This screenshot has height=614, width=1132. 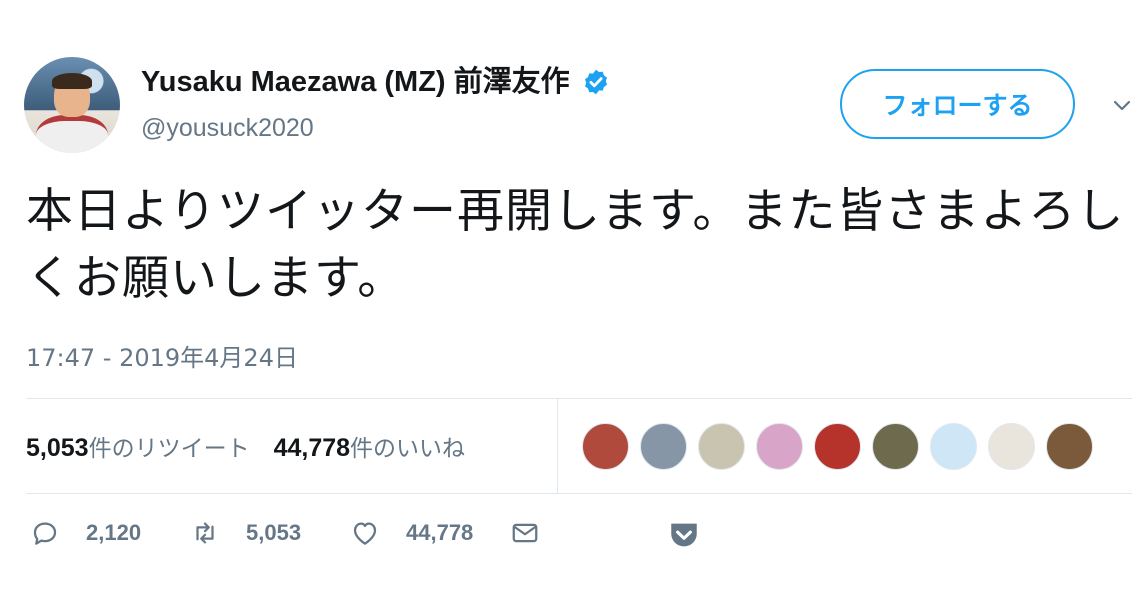 What do you see at coordinates (525, 533) in the screenshot?
I see `envelope-icon` at bounding box center [525, 533].